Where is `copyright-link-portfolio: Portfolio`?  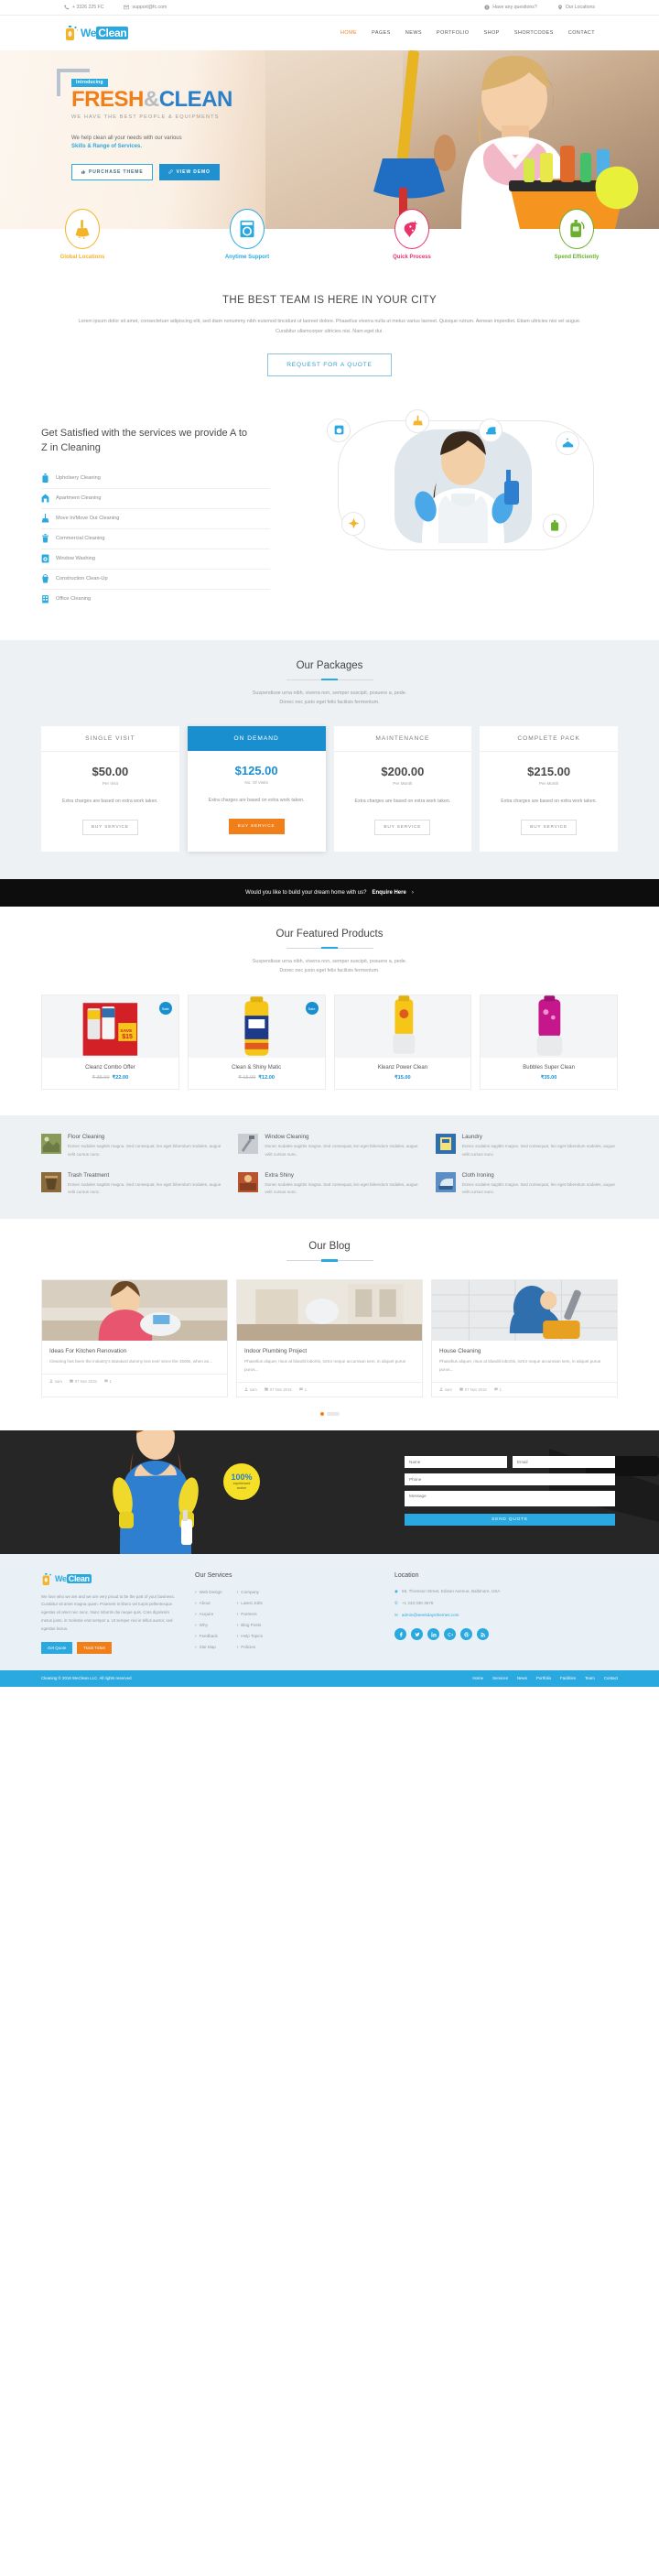
copyright-link-portfolio: Portfolio is located at coordinates (543, 1678).